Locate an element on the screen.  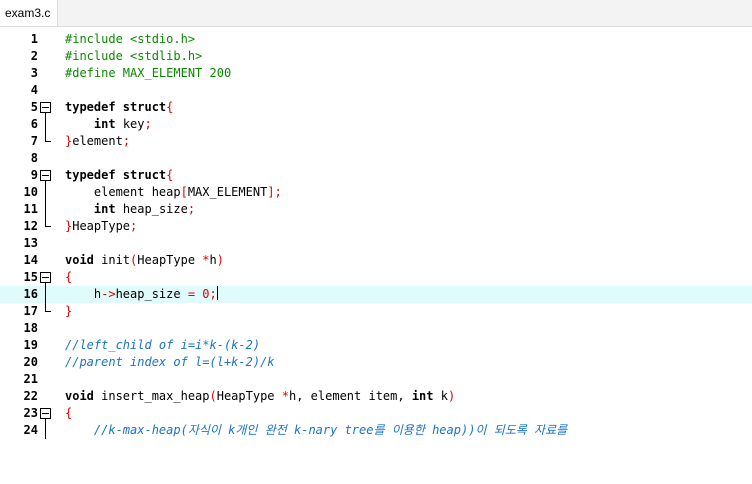
code-token: [ is located at coordinates (184, 192).